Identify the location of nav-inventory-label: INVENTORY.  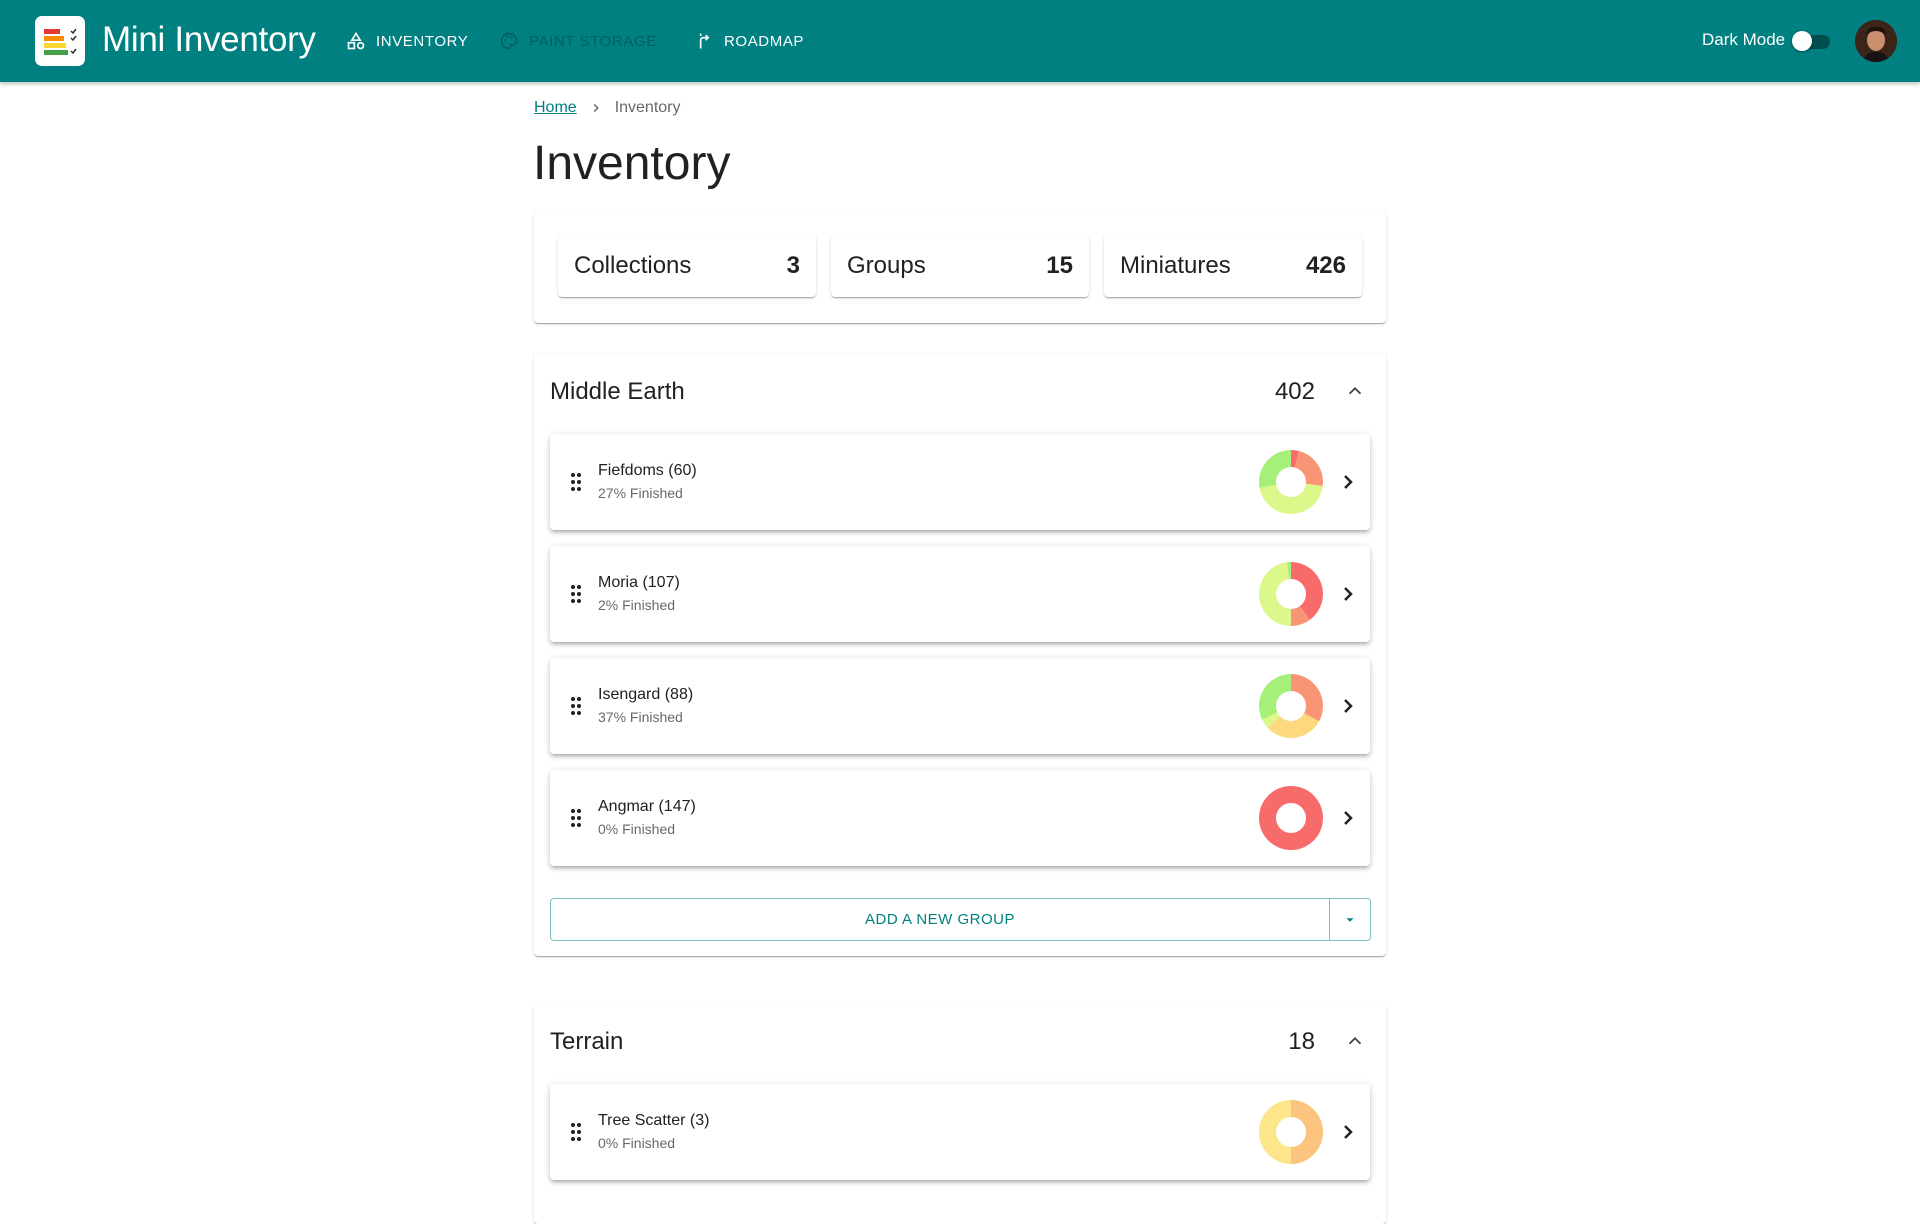
(422, 41).